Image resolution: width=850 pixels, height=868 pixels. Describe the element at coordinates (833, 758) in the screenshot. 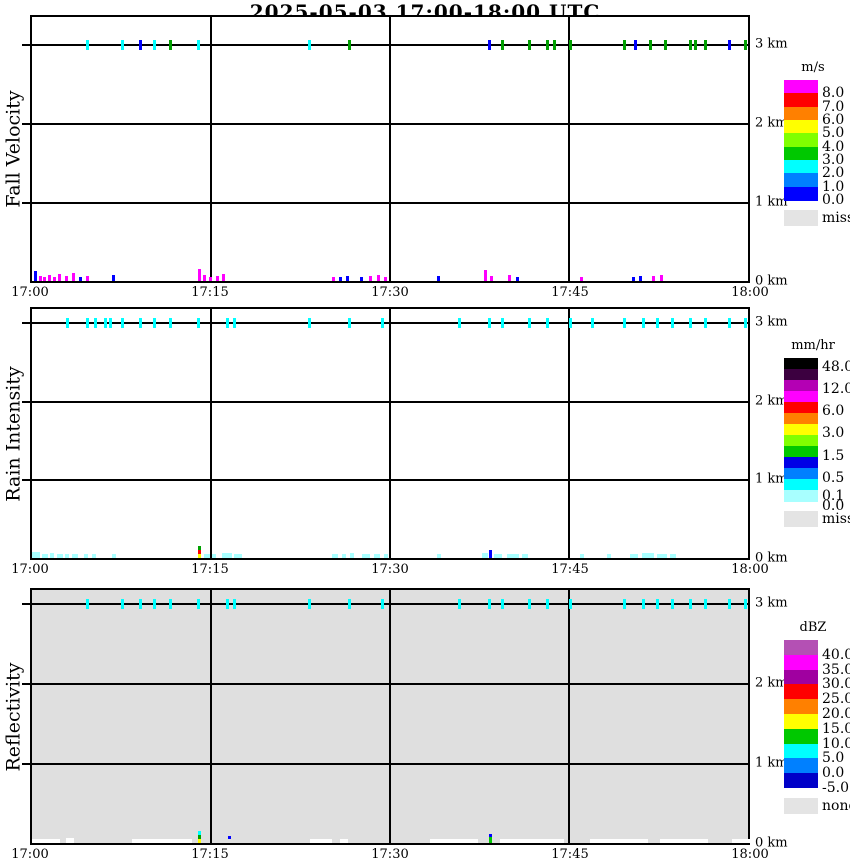

I see `legend-label: 5.0` at that location.